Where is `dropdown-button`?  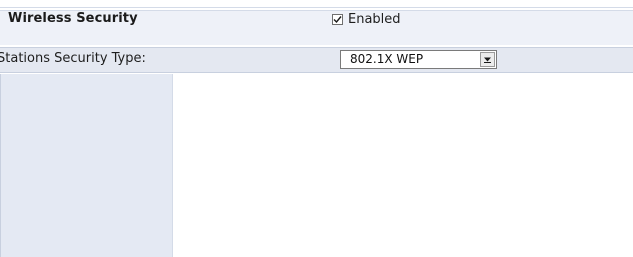
dropdown-button is located at coordinates (487, 59).